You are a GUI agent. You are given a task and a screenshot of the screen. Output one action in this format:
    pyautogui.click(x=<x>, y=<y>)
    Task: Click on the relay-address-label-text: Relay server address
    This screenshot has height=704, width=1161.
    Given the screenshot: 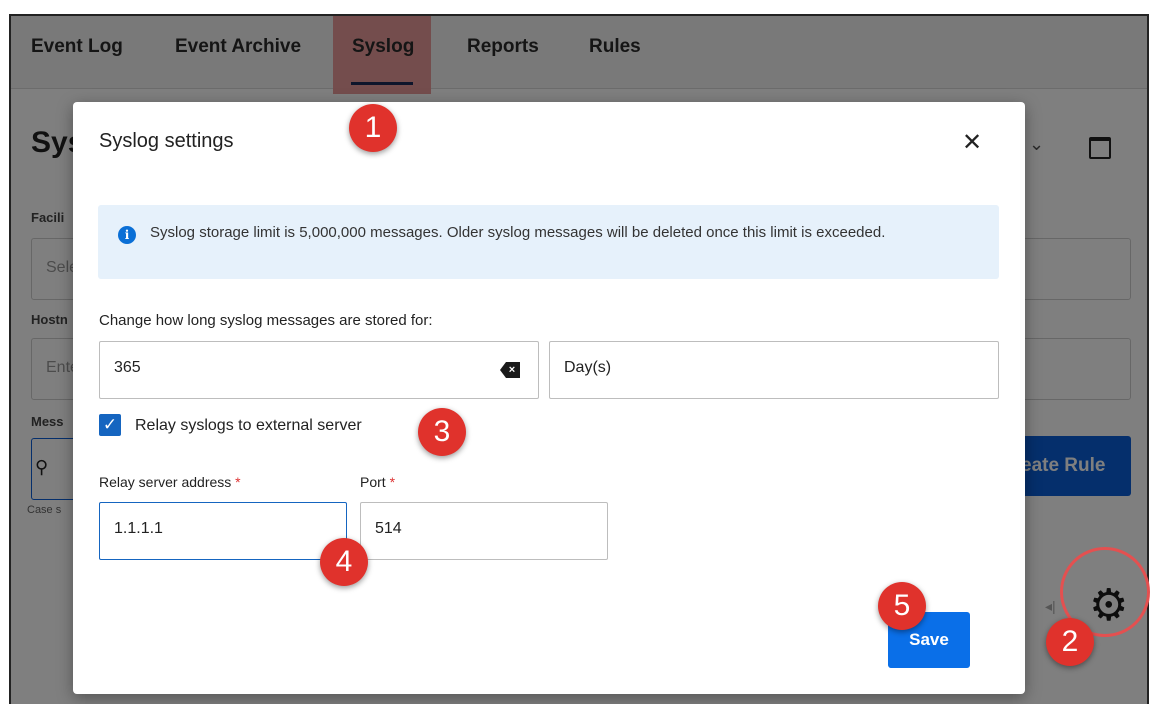 What is the action you would take?
    pyautogui.click(x=165, y=482)
    